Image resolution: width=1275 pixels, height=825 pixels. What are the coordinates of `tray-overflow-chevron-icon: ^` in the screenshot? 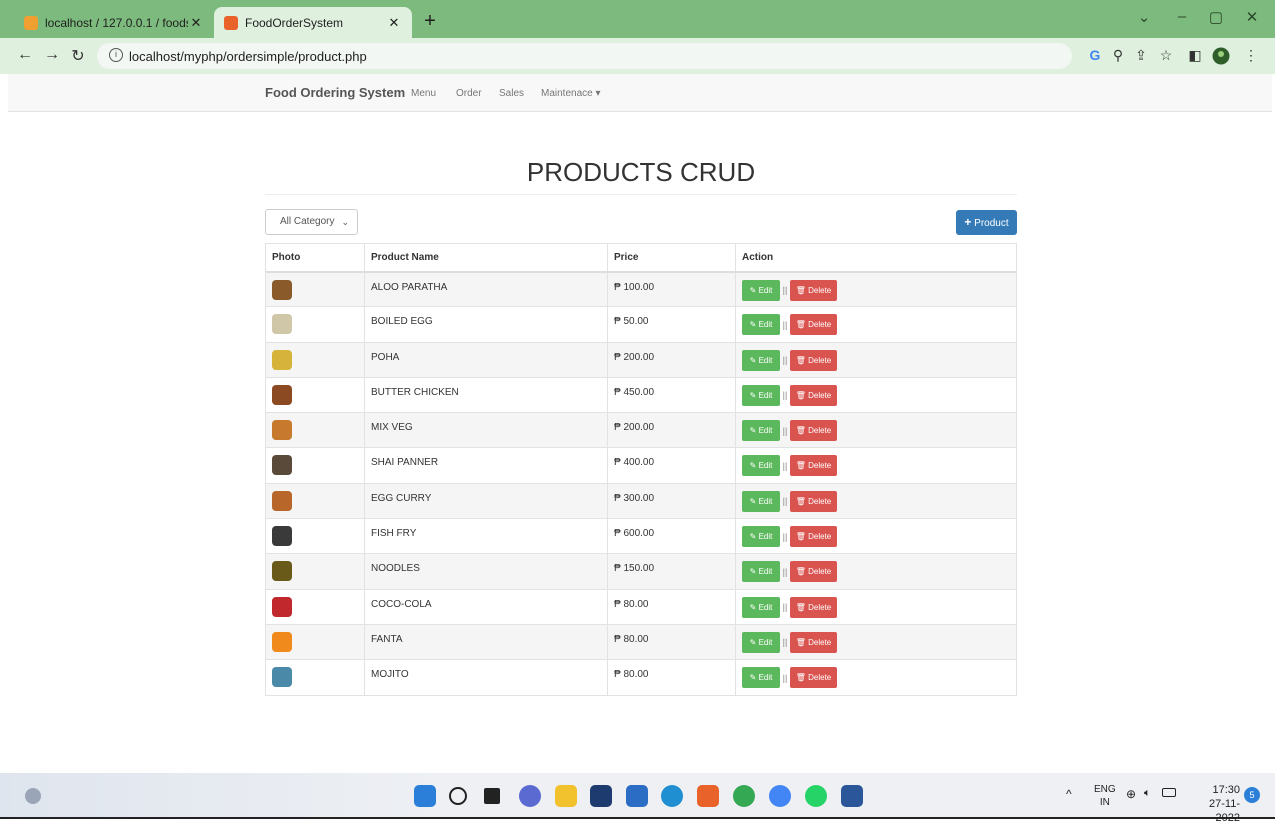 It's located at (1069, 794).